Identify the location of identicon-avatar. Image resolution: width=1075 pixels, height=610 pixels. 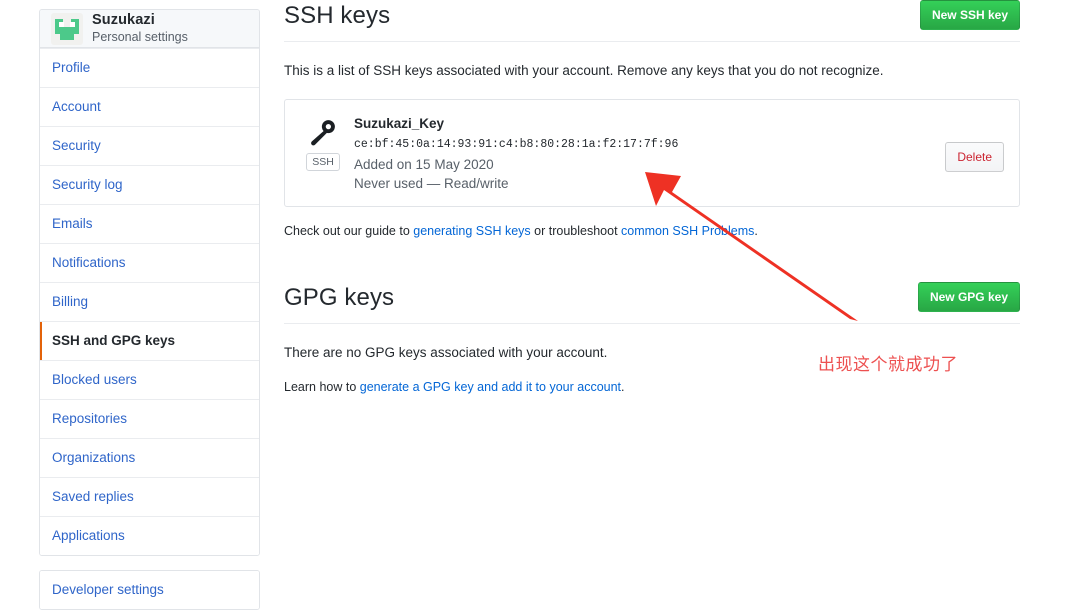
(67, 28).